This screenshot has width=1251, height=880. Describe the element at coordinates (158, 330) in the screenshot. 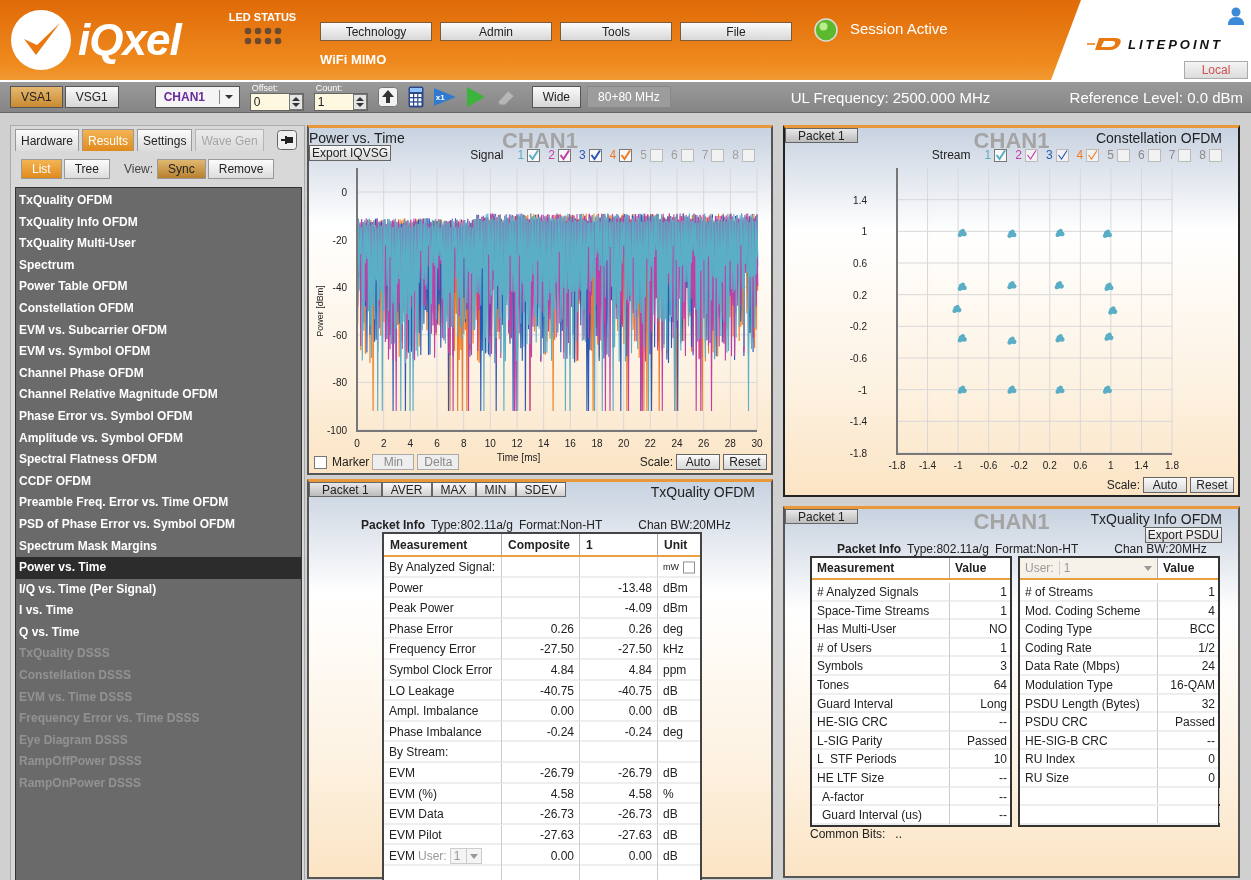

I see `result-list-item: EVM vs. Subcarrier OFDM` at that location.